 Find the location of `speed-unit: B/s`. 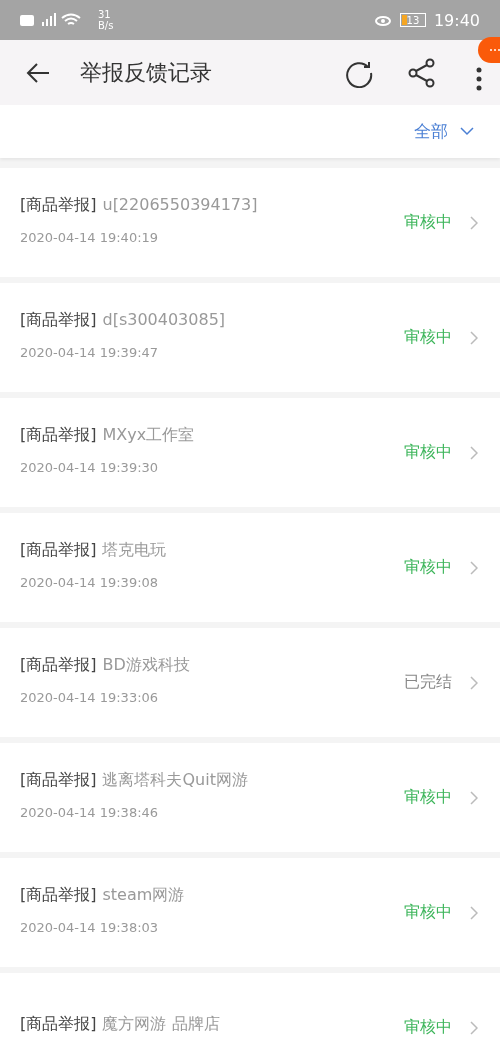

speed-unit: B/s is located at coordinates (106, 25).